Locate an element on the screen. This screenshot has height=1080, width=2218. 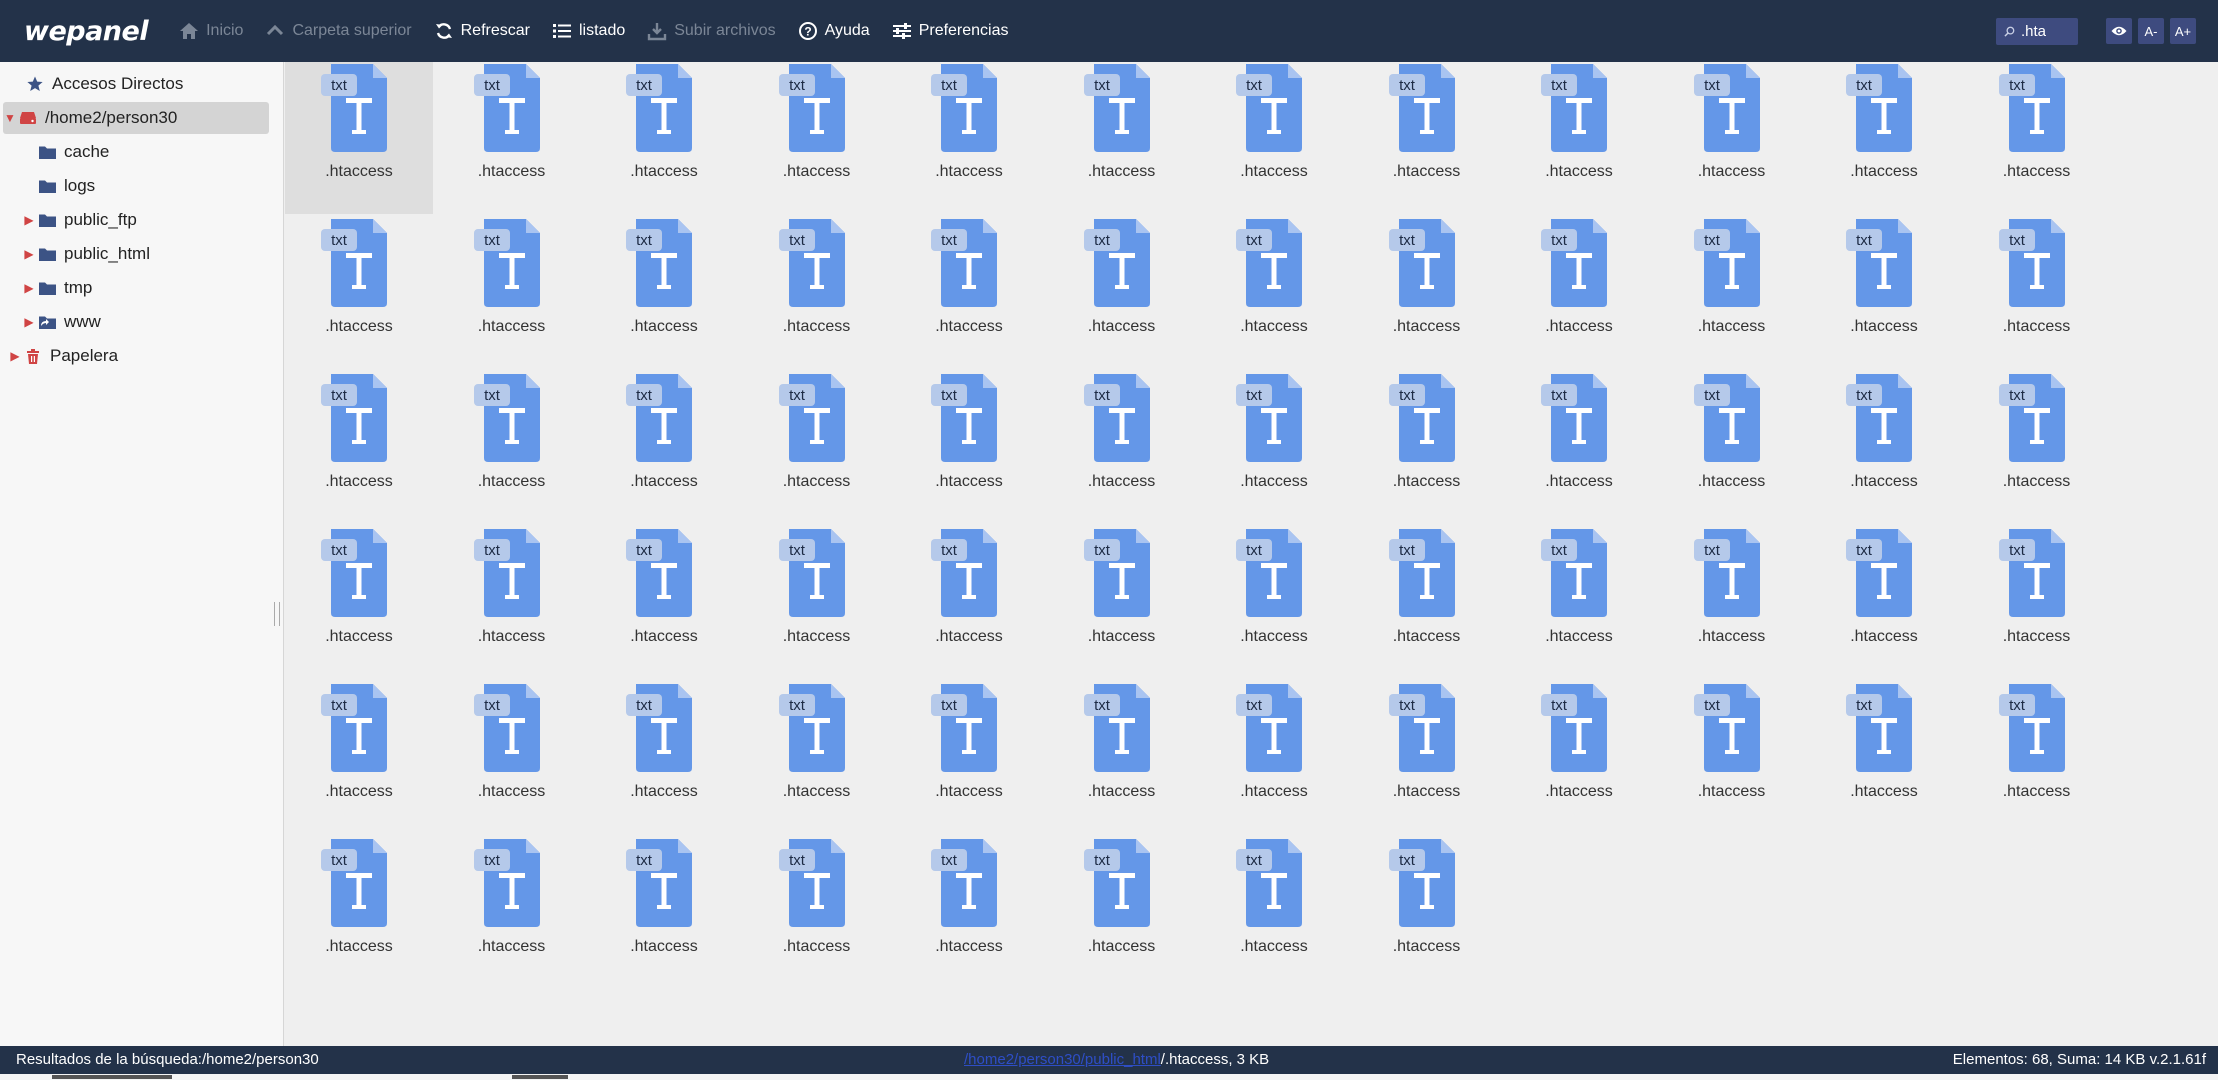
search-box is located at coordinates (2037, 31).